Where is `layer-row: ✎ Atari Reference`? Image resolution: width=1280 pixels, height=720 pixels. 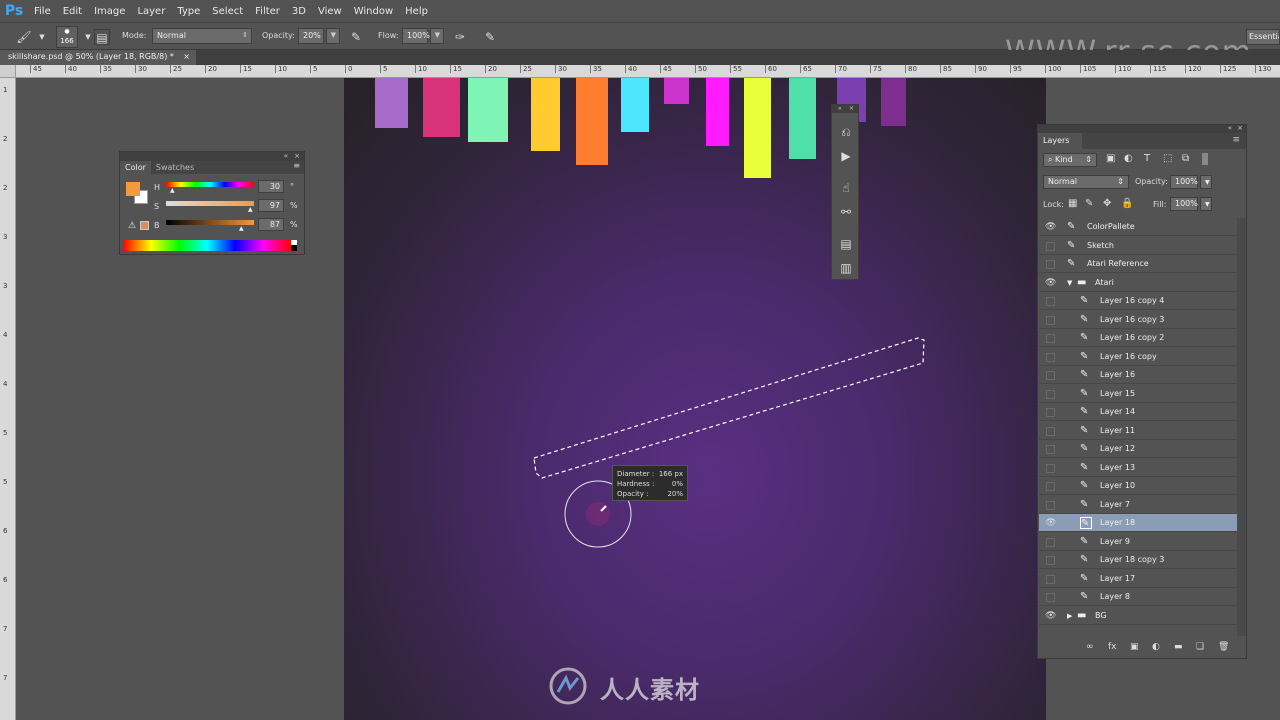 layer-row: ✎ Atari Reference is located at coordinates (1138, 264).